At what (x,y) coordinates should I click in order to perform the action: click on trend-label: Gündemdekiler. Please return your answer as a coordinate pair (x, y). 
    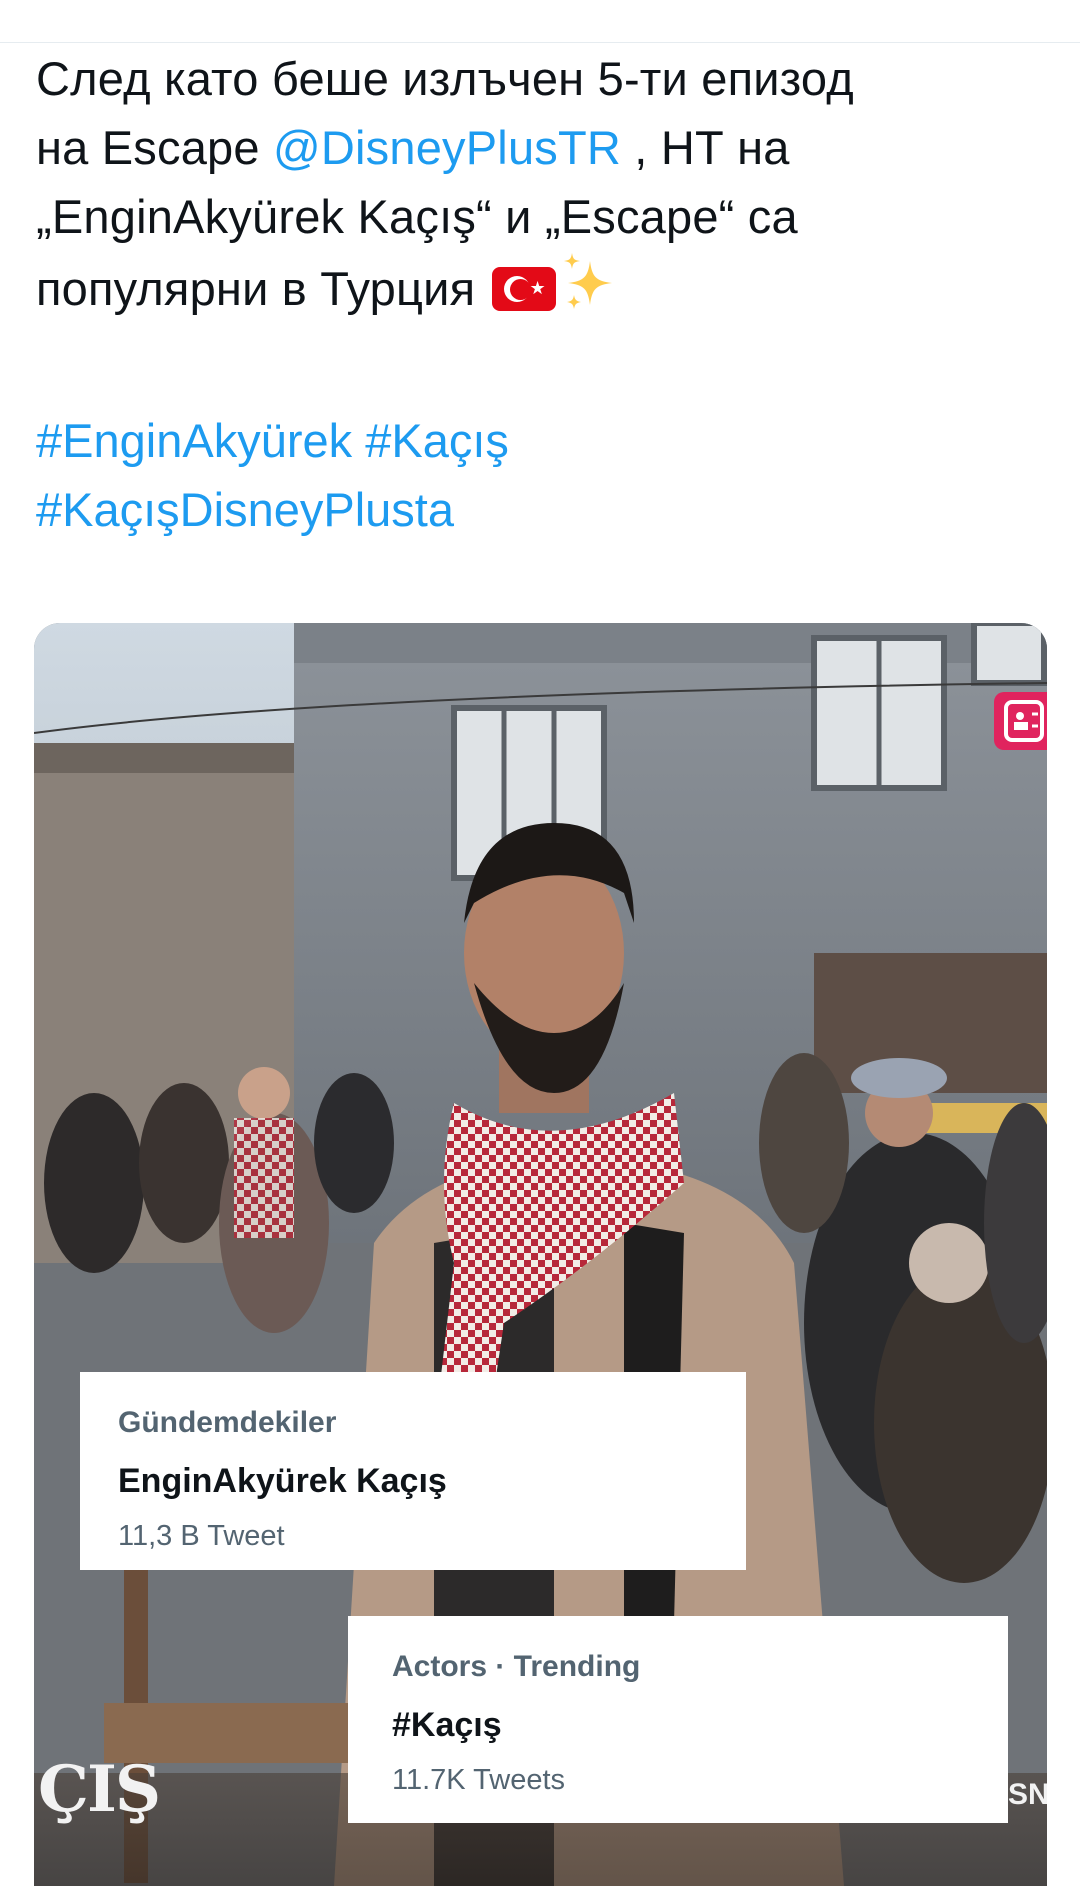
    Looking at the image, I should click on (227, 1422).